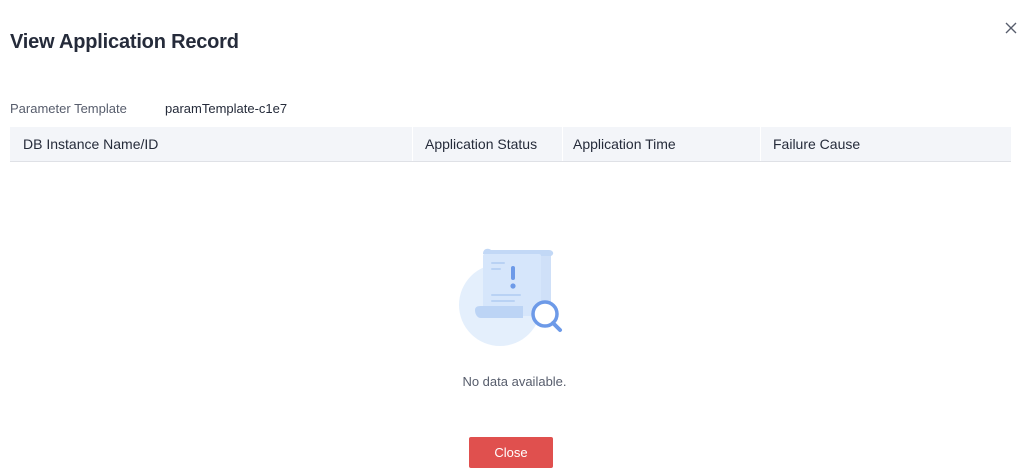 The image size is (1029, 468). Describe the element at coordinates (885, 144) in the screenshot. I see `column-header-failure-cause: Failure Cause` at that location.